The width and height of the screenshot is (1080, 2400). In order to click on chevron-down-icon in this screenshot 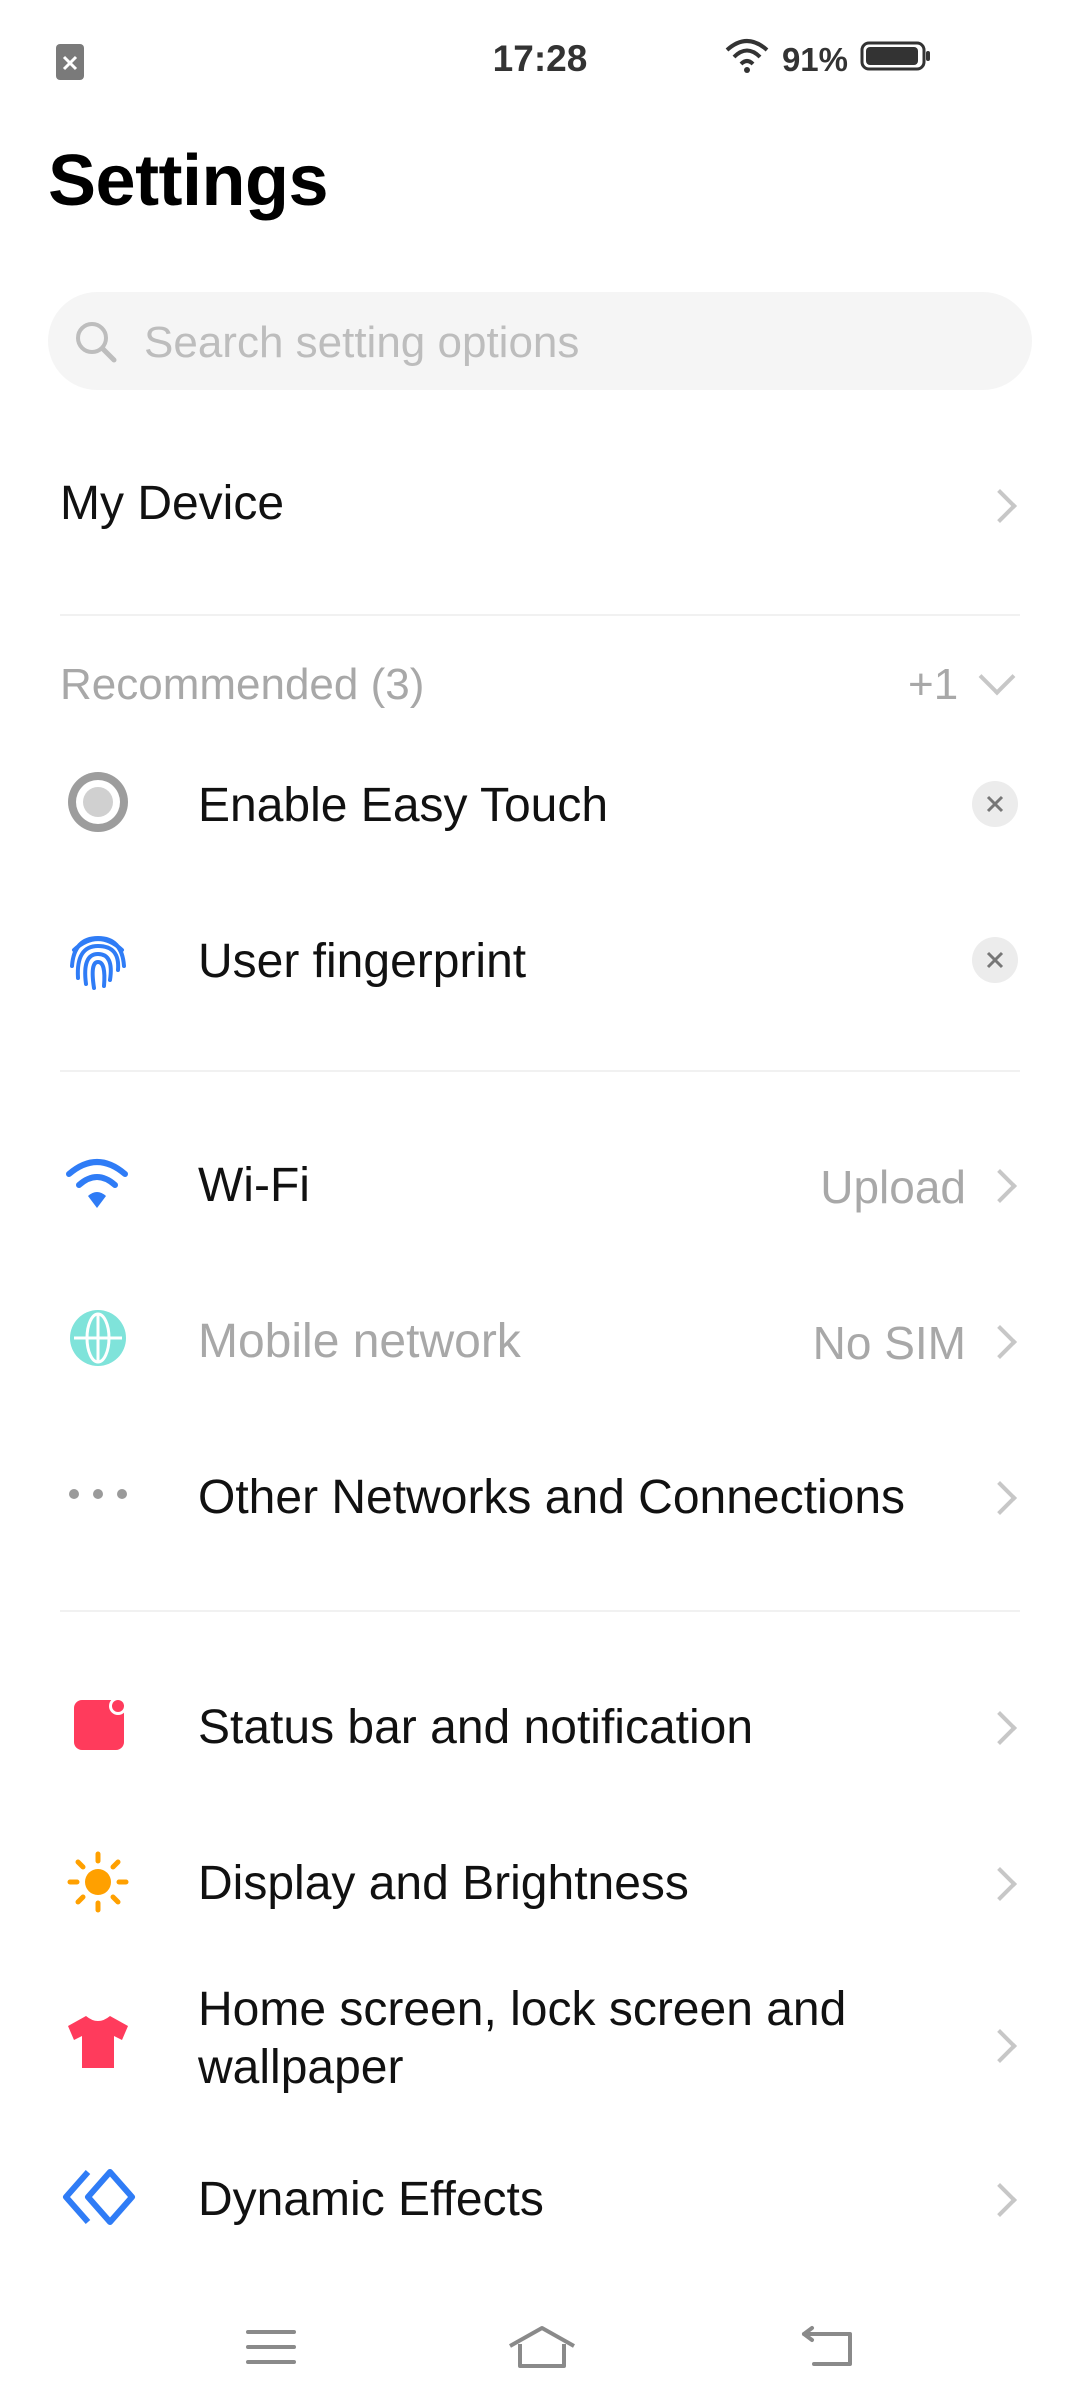, I will do `click(997, 677)`.